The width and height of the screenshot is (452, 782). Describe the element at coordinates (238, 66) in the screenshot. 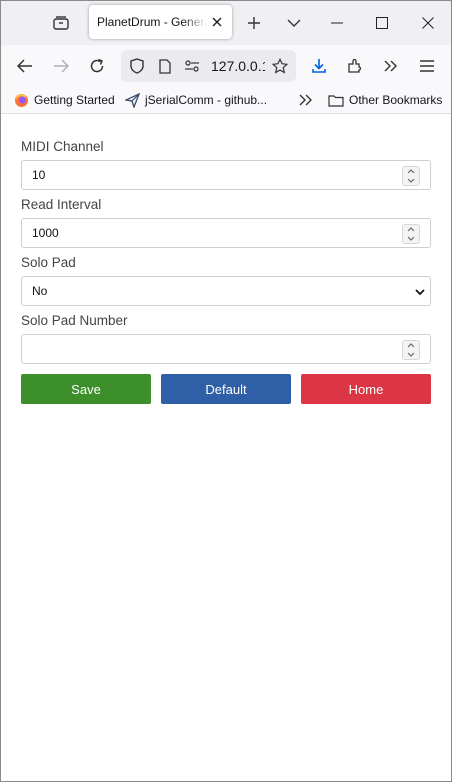

I see `url-text: 127.0.0.1` at that location.